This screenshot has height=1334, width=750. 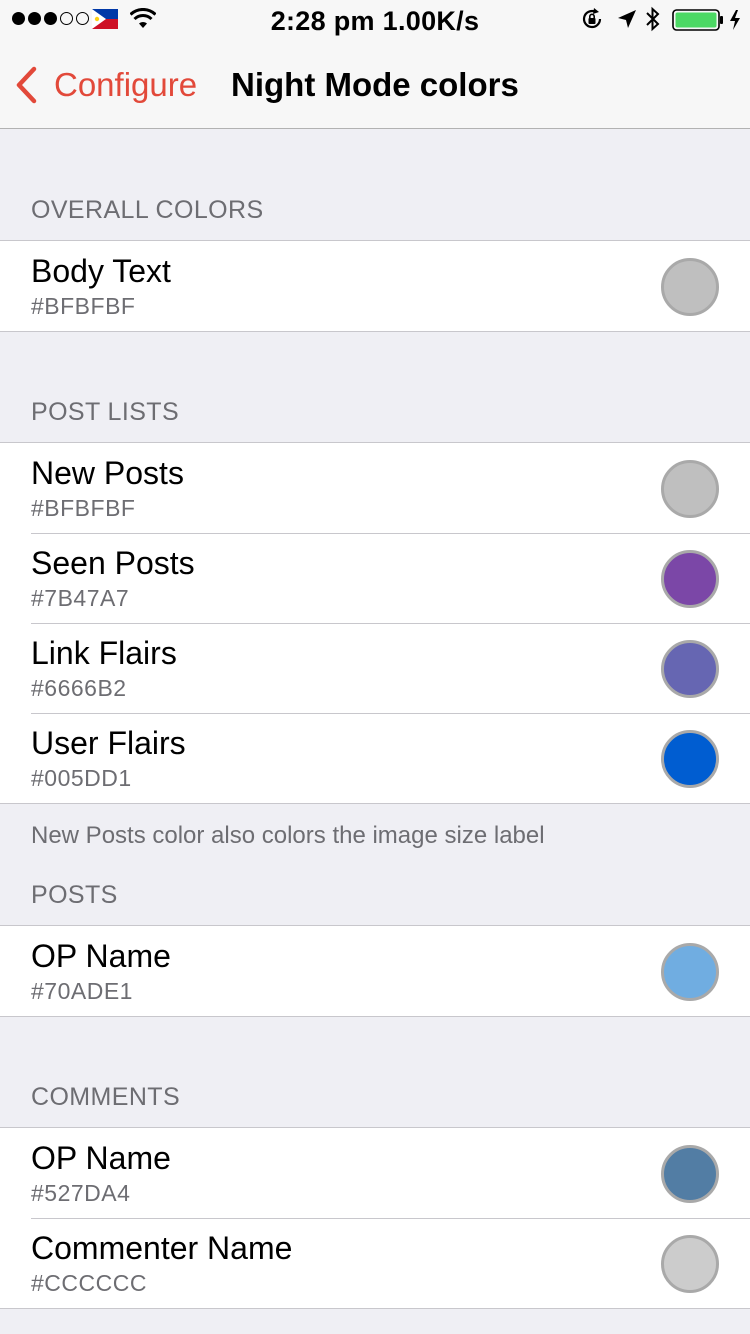 What do you see at coordinates (74, 895) in the screenshot?
I see `section-header-posts: POSTS` at bounding box center [74, 895].